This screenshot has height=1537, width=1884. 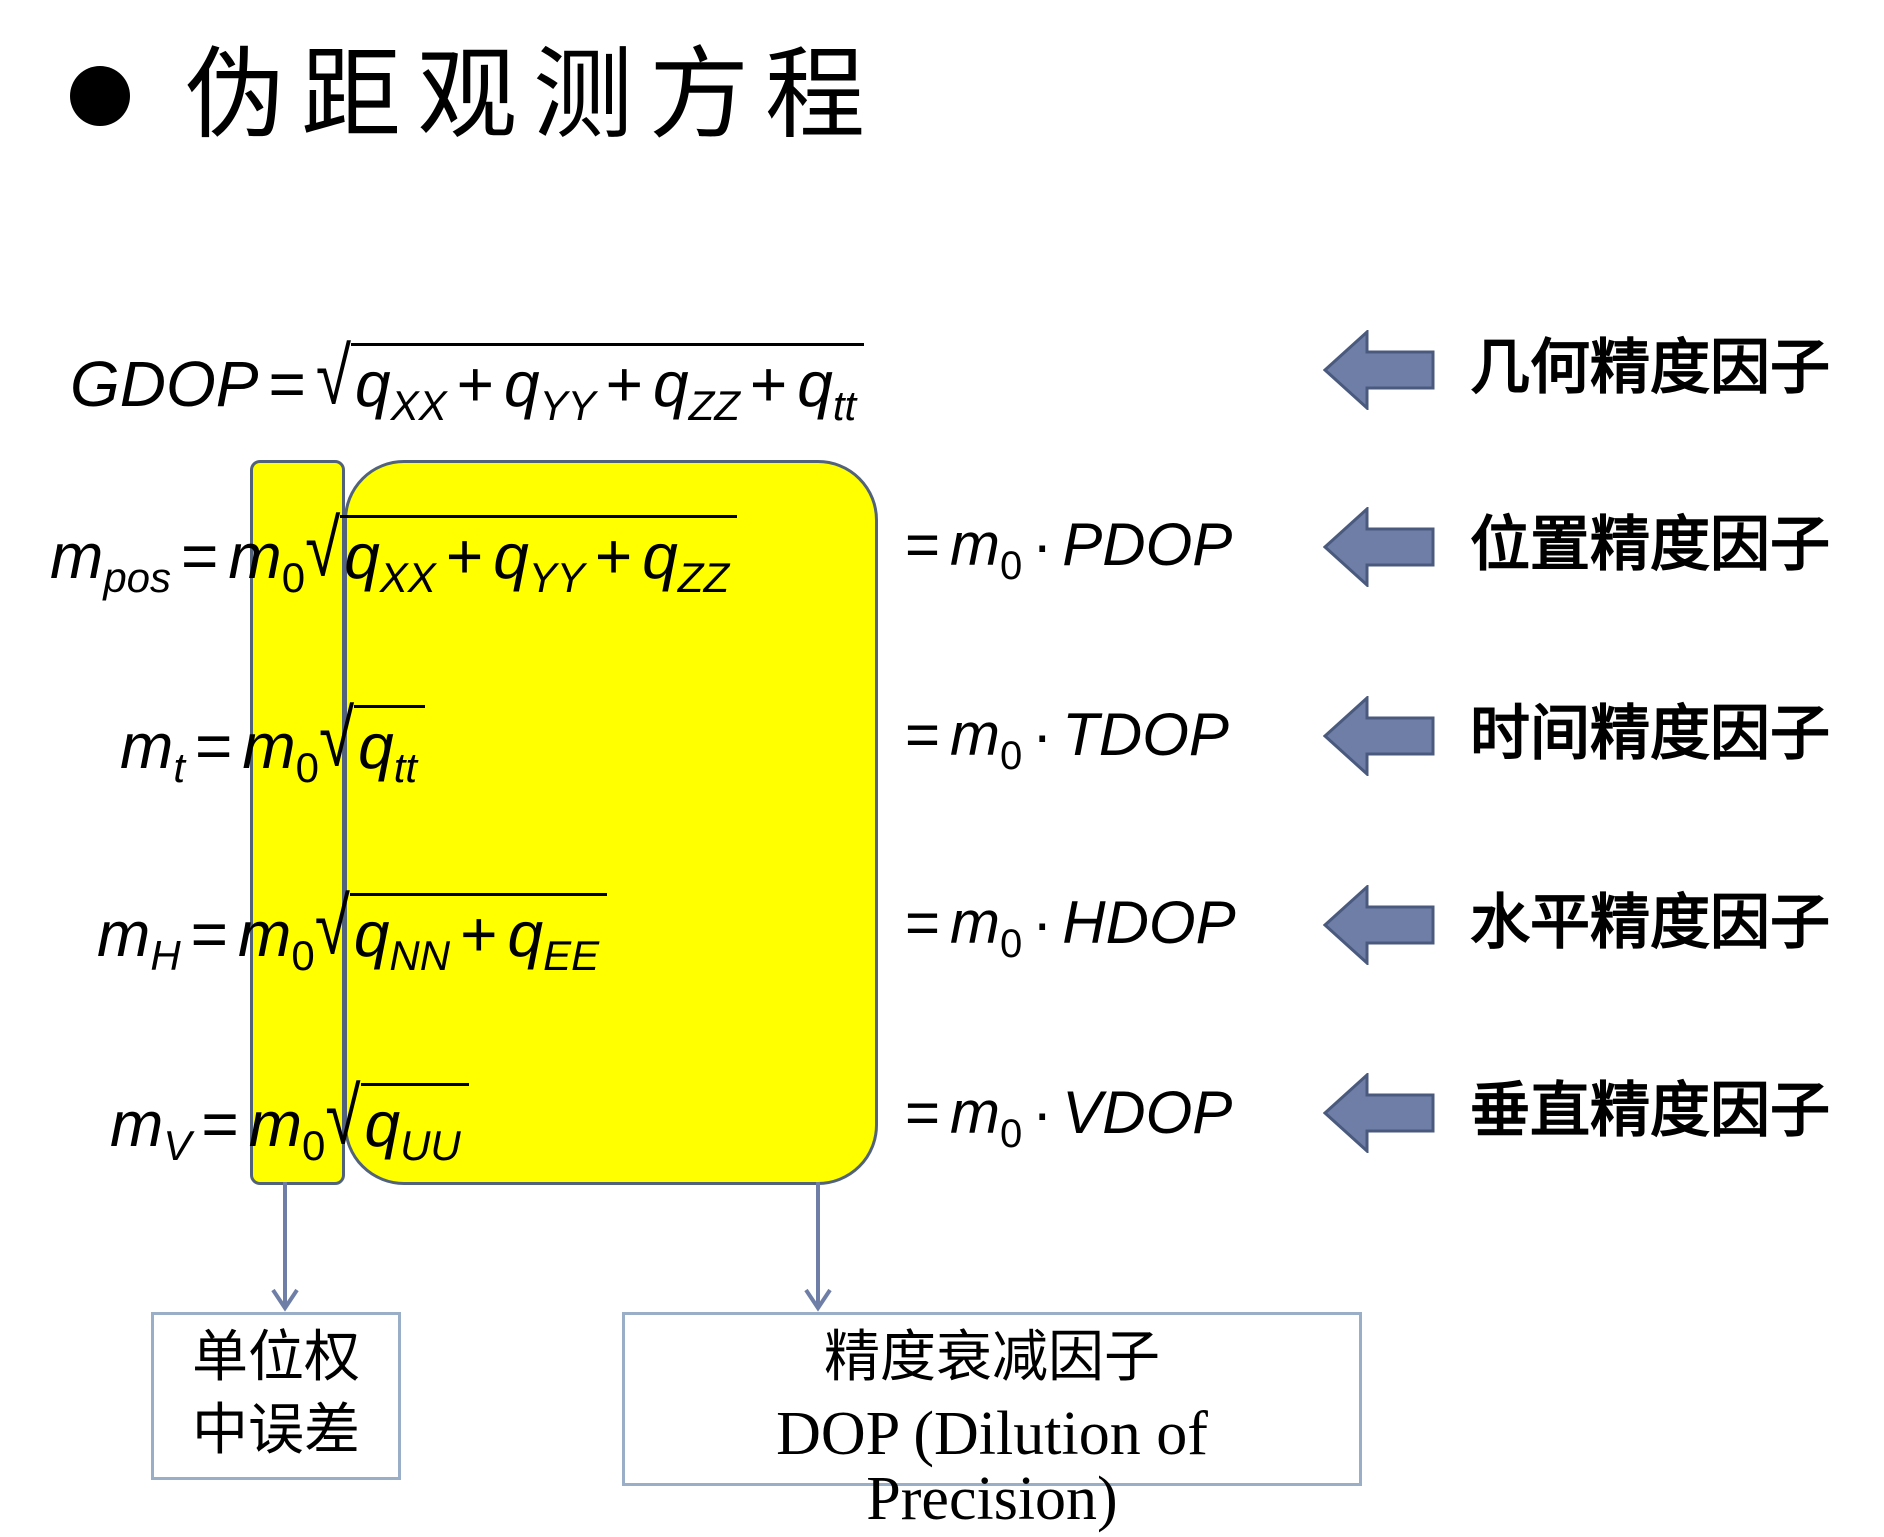 I want to click on label-hdop: 水平精度因子, so click(x=1650, y=923).